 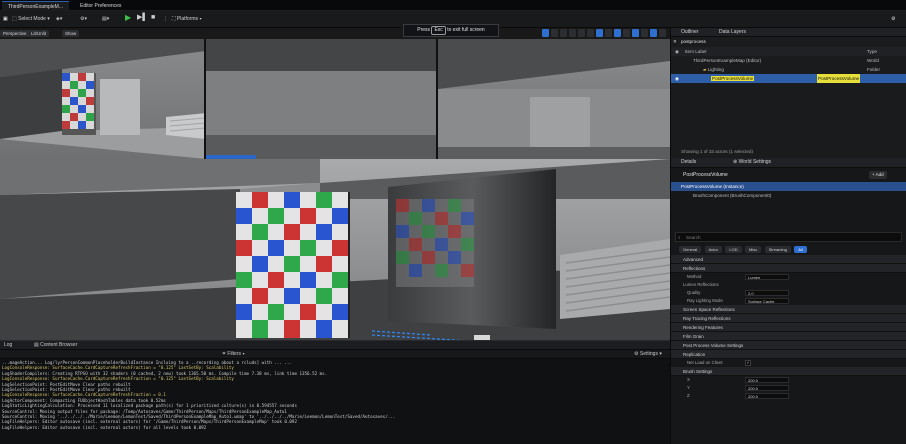 I want to click on filter-actor: Actor, so click(x=713, y=249).